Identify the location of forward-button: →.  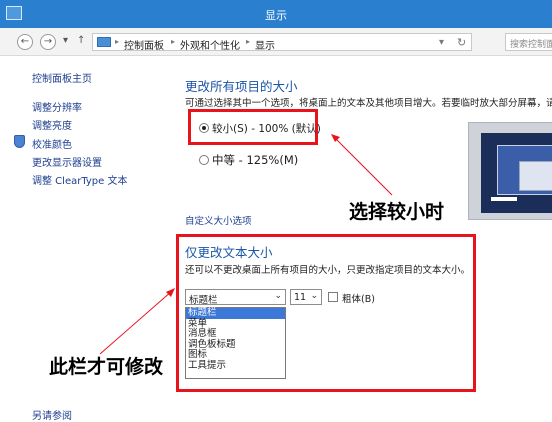
(48, 42).